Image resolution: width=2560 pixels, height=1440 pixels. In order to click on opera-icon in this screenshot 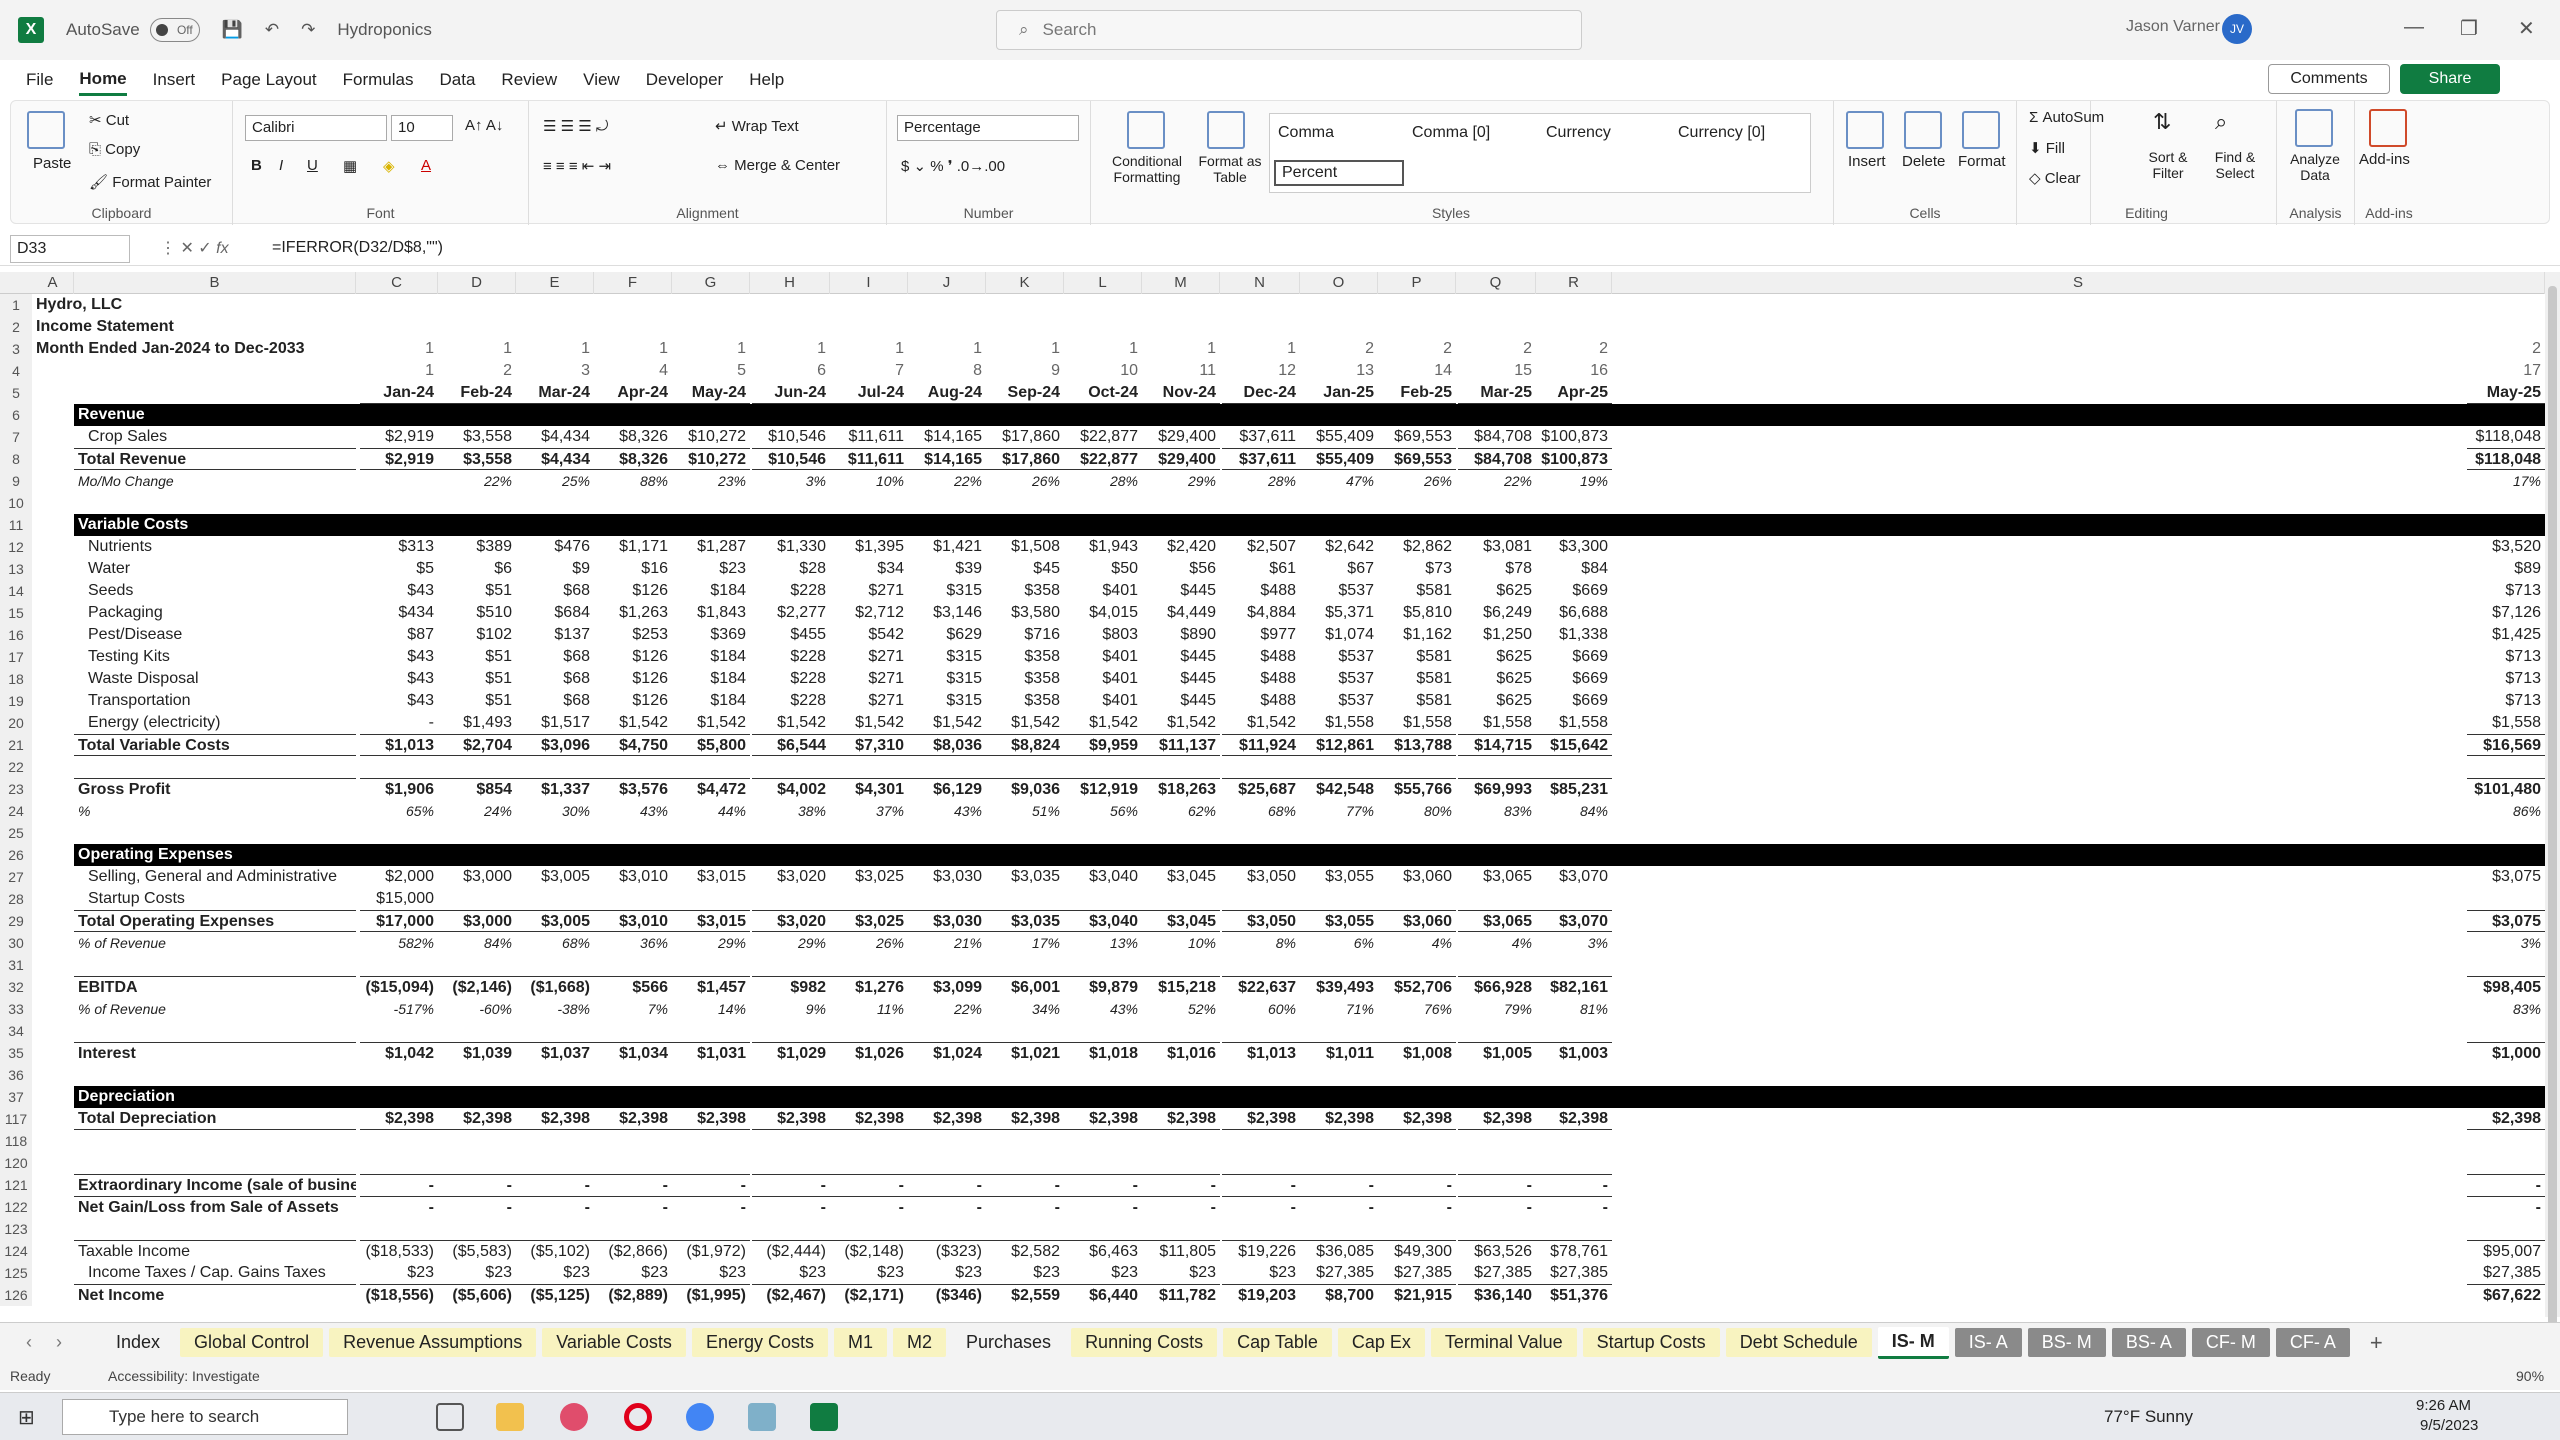, I will do `click(638, 1417)`.